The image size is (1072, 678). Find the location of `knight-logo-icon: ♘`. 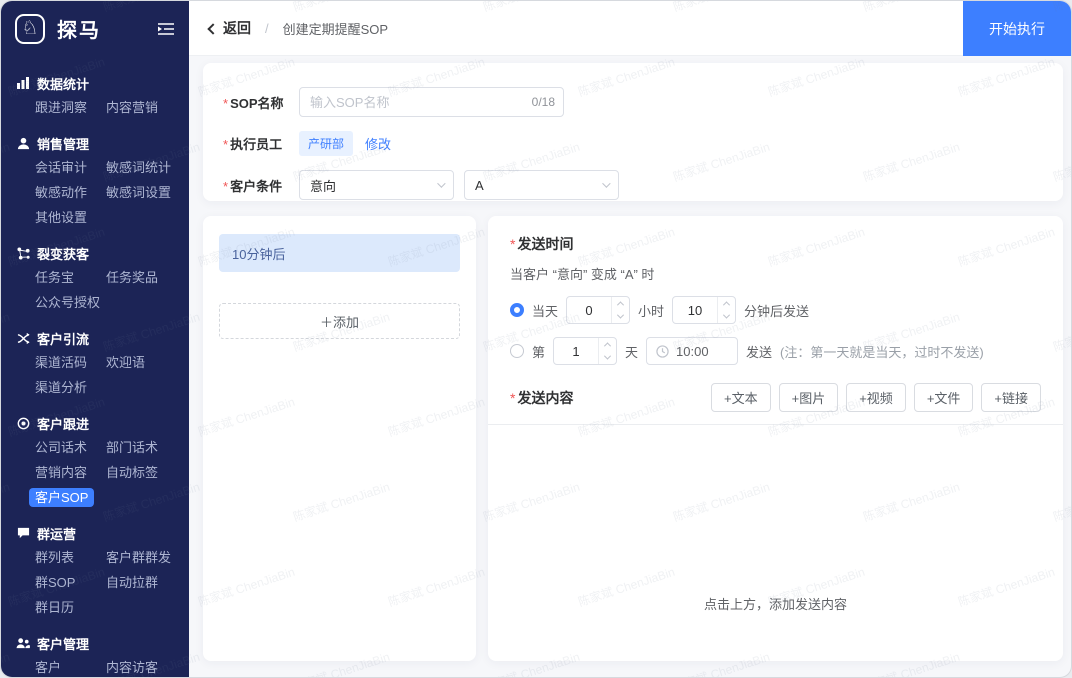

knight-logo-icon: ♘ is located at coordinates (30, 28).